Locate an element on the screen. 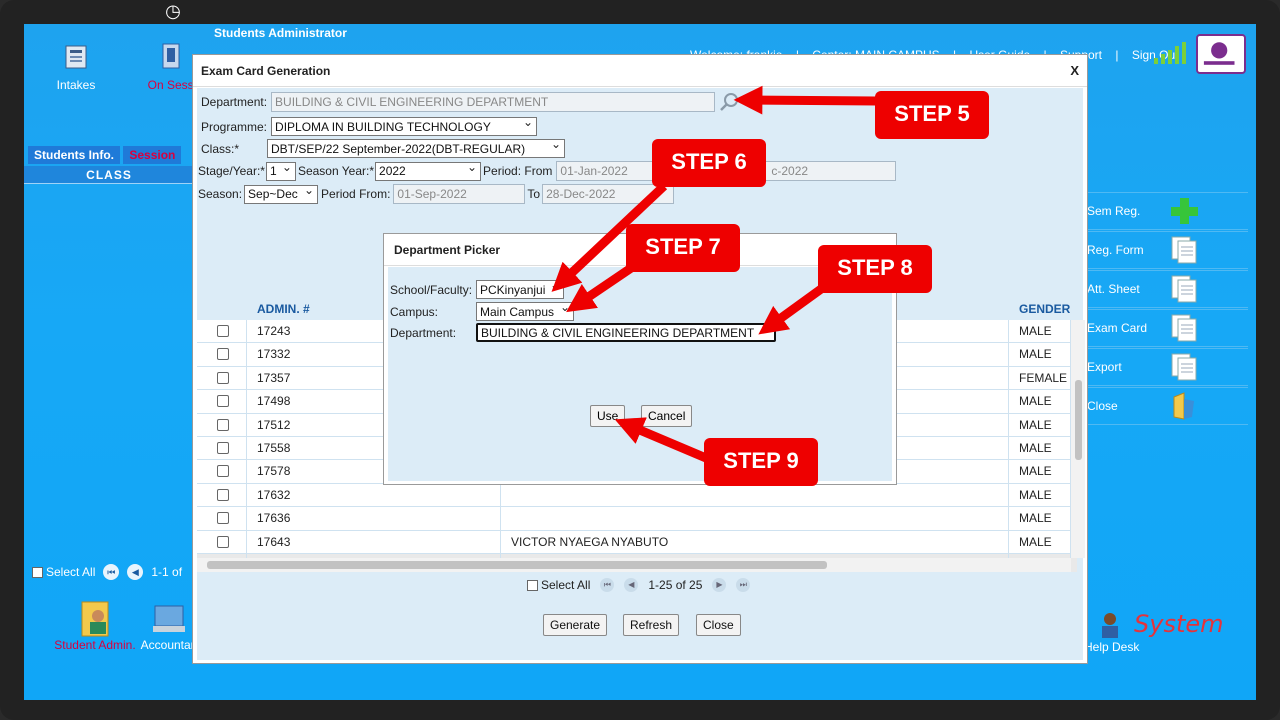  school-row: School/Faculty: PCKinyanjui is located at coordinates (477, 288).